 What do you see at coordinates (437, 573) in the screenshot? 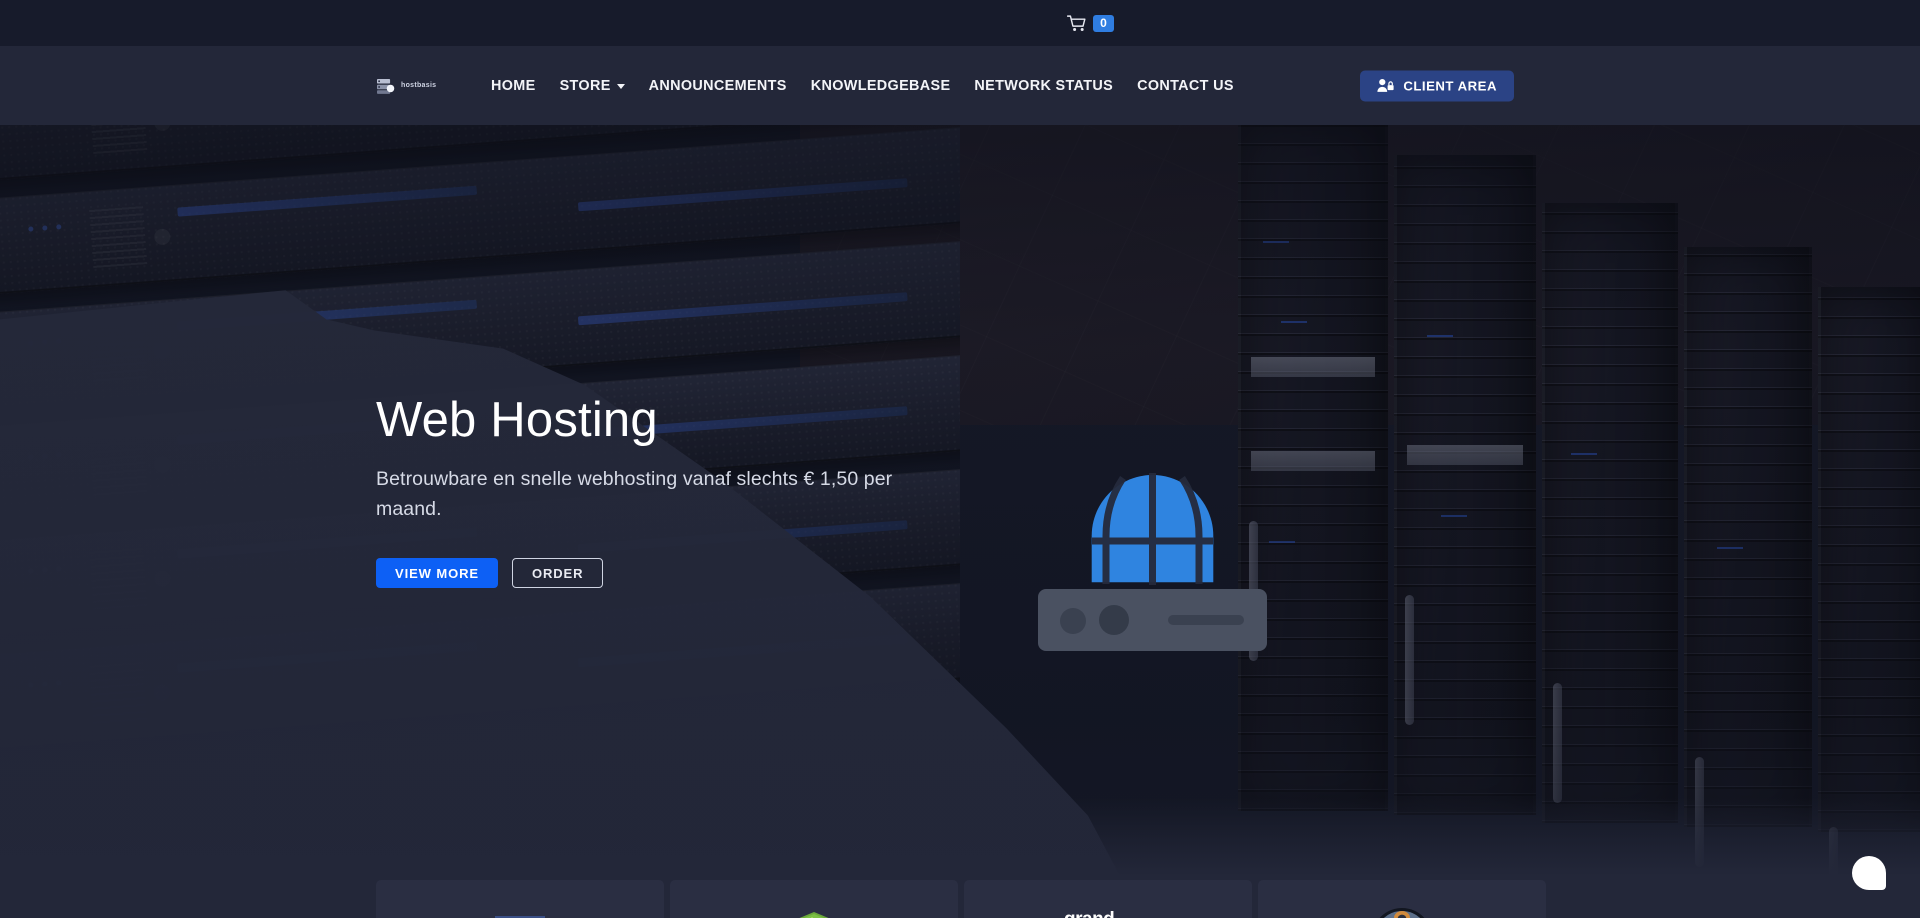
I see `view-more-button: VIEW MORE` at bounding box center [437, 573].